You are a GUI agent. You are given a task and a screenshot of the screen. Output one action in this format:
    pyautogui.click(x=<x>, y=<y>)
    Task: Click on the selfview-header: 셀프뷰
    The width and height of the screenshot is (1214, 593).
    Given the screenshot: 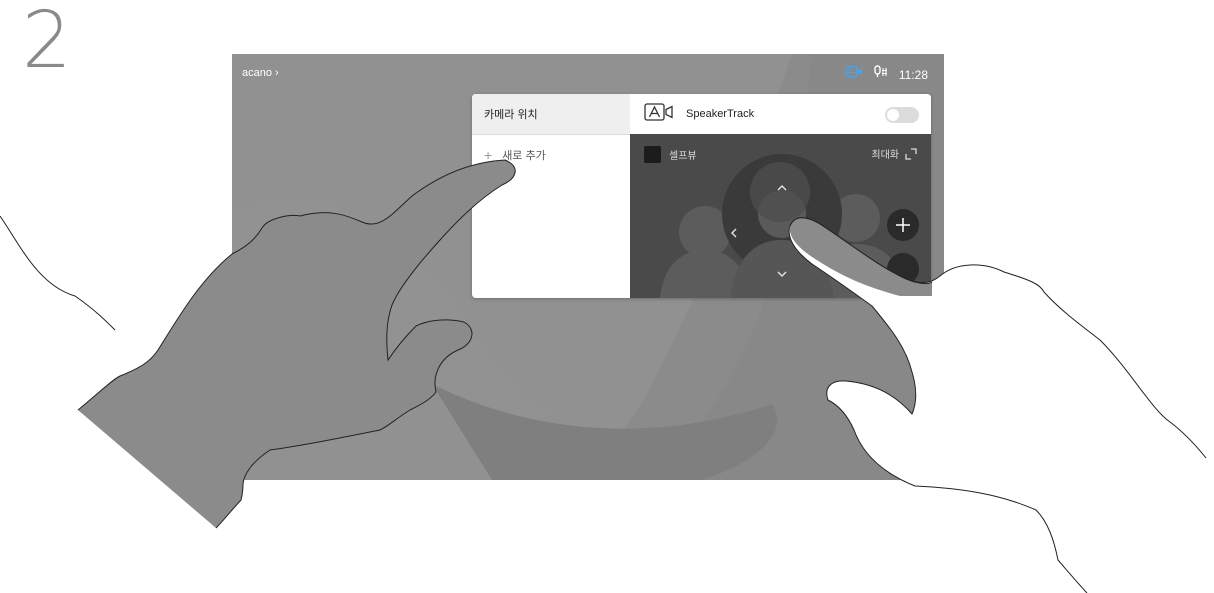 What is the action you would take?
    pyautogui.click(x=670, y=154)
    